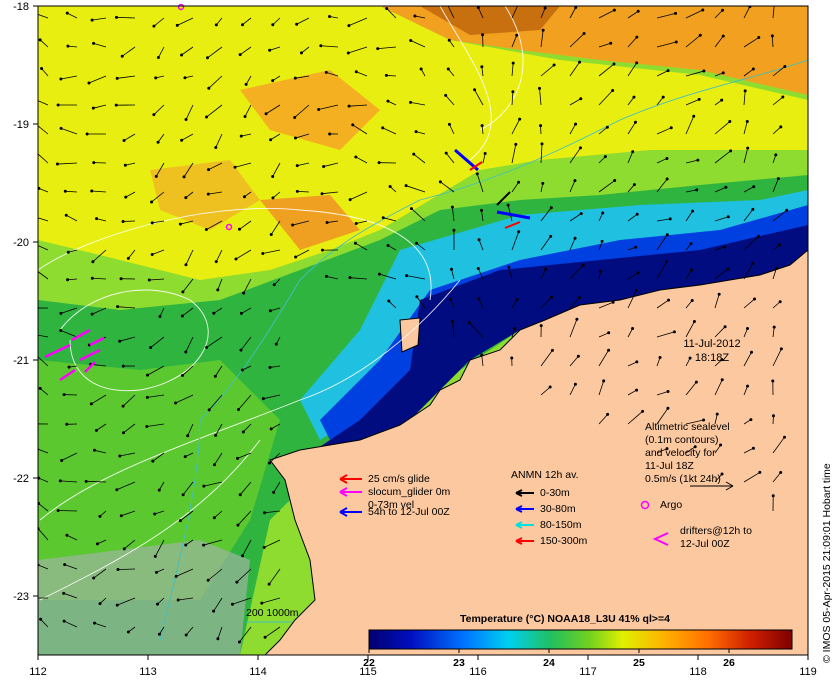 Image resolution: width=840 pixels, height=680 pixels. Describe the element at coordinates (399, 479) in the screenshot. I see `svg-text: 25 cm/s glide` at that location.